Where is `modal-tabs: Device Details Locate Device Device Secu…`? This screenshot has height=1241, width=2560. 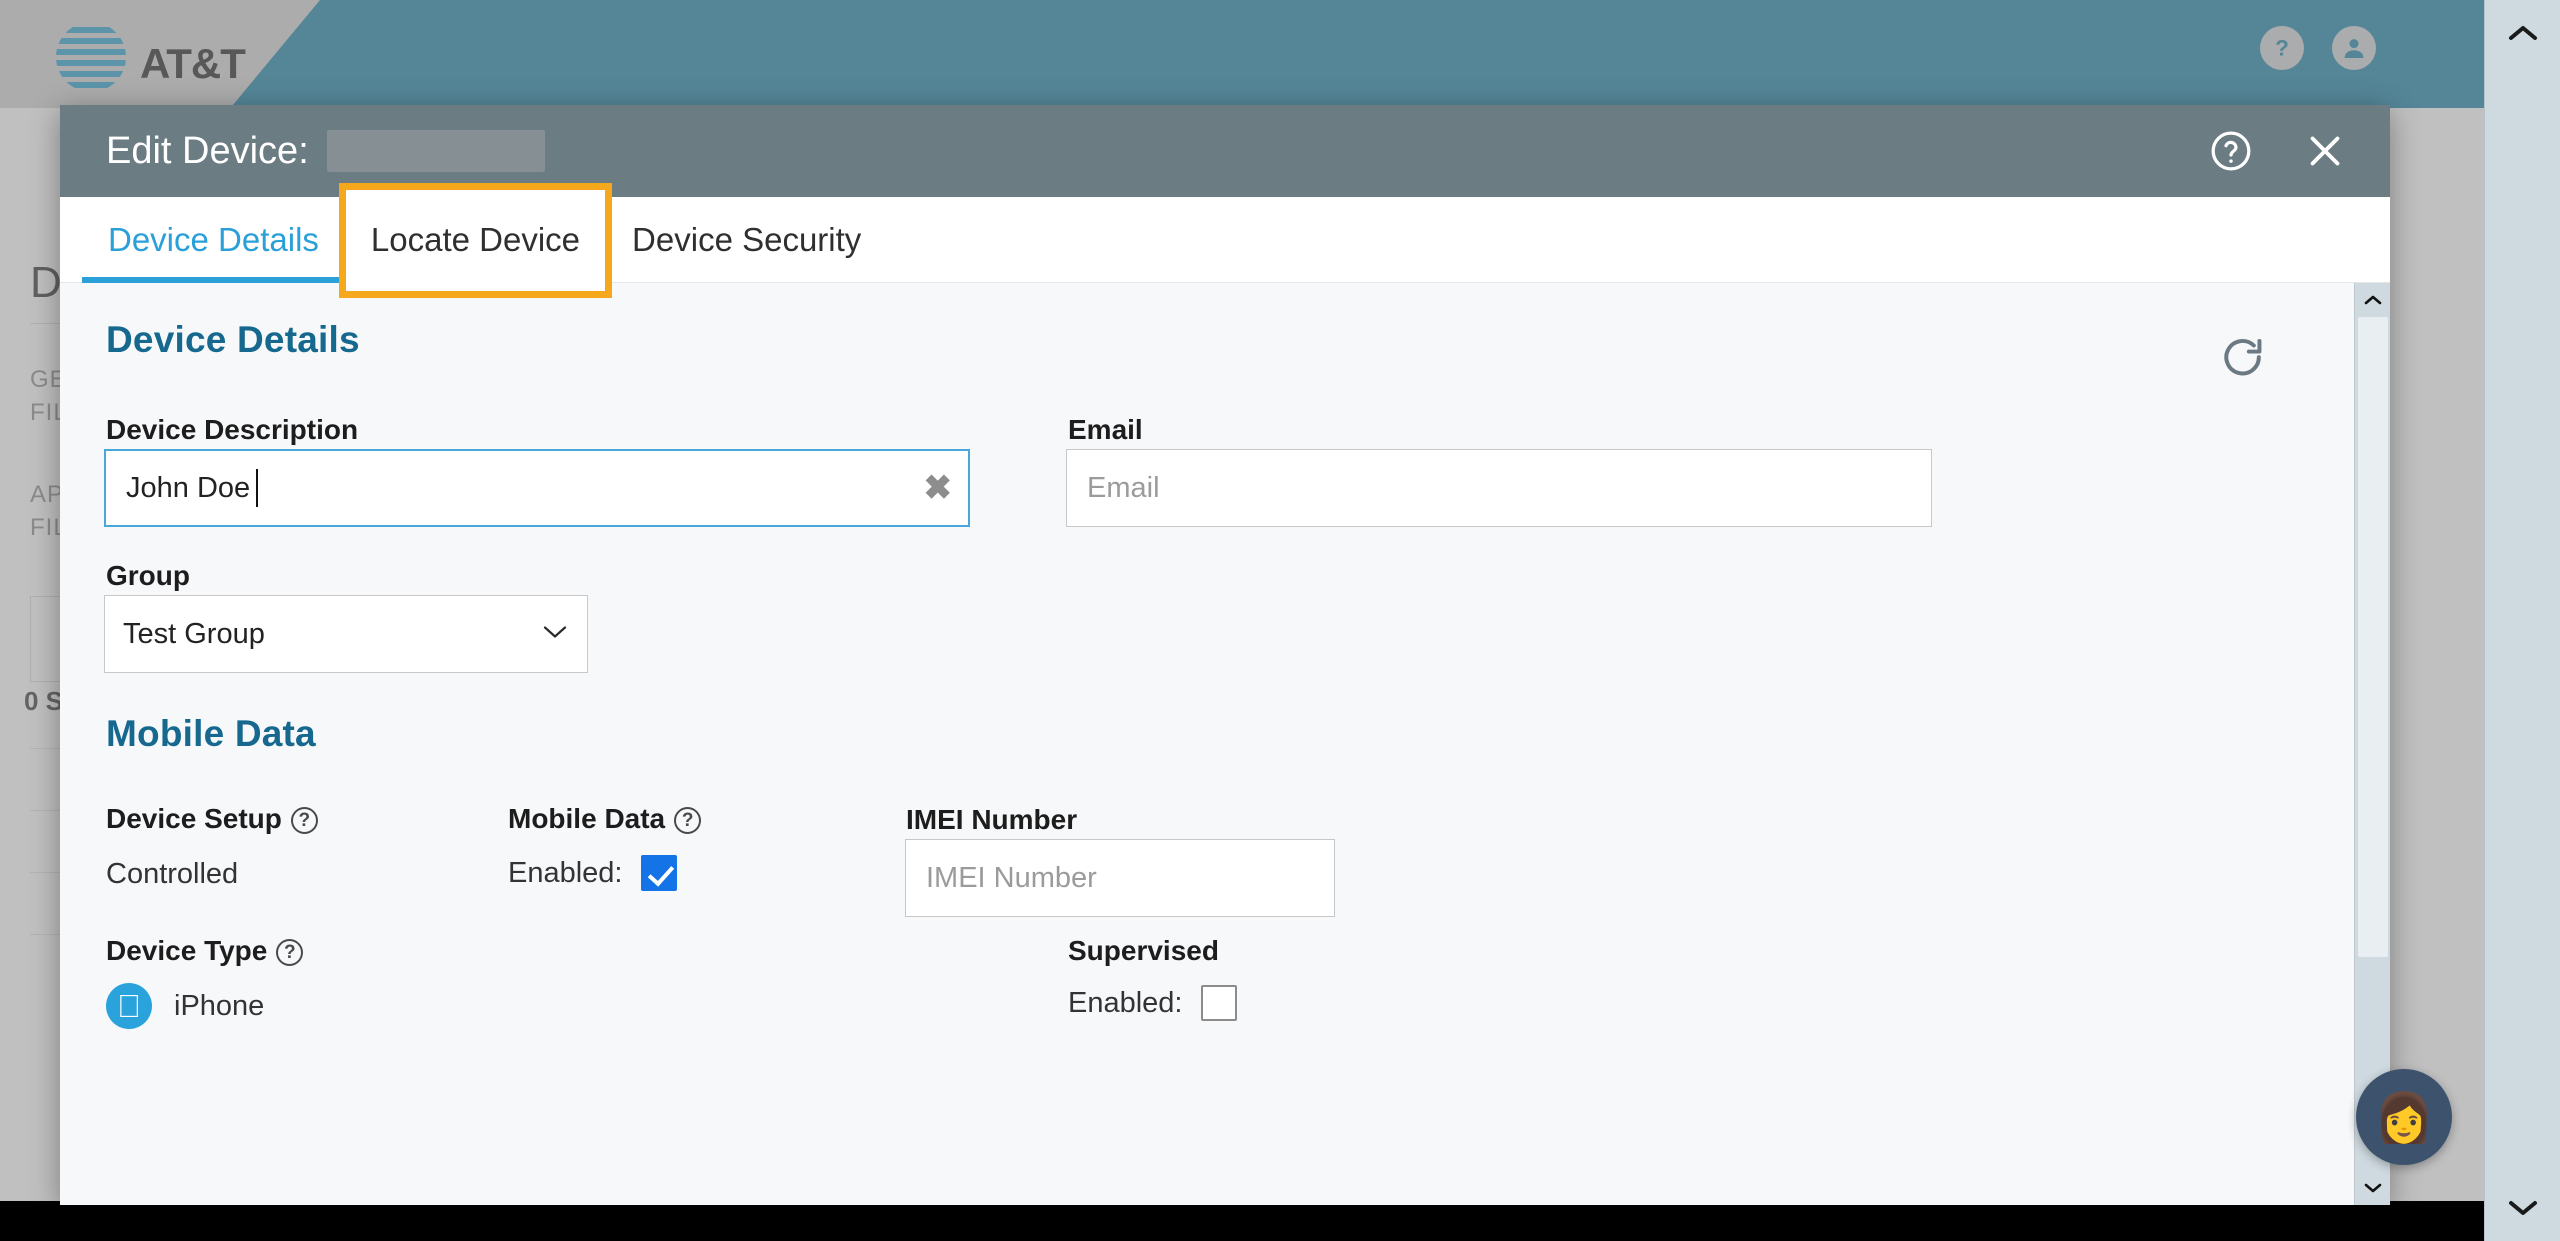
modal-tabs: Device Details Locate Device Device Secu… is located at coordinates (1225, 240).